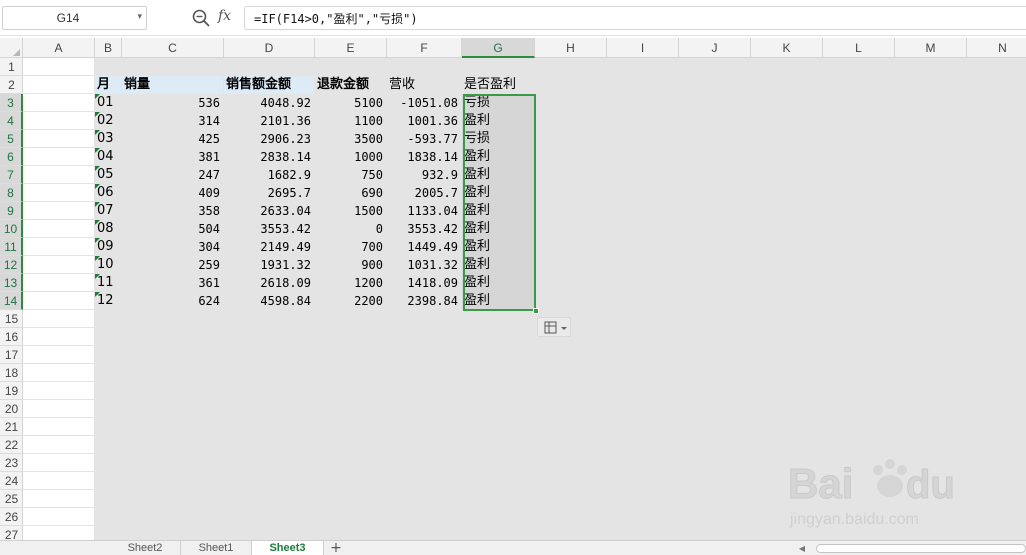 The width and height of the screenshot is (1026, 555). What do you see at coordinates (424, 265) in the screenshot?
I see `cell-revenue: 1031.32` at bounding box center [424, 265].